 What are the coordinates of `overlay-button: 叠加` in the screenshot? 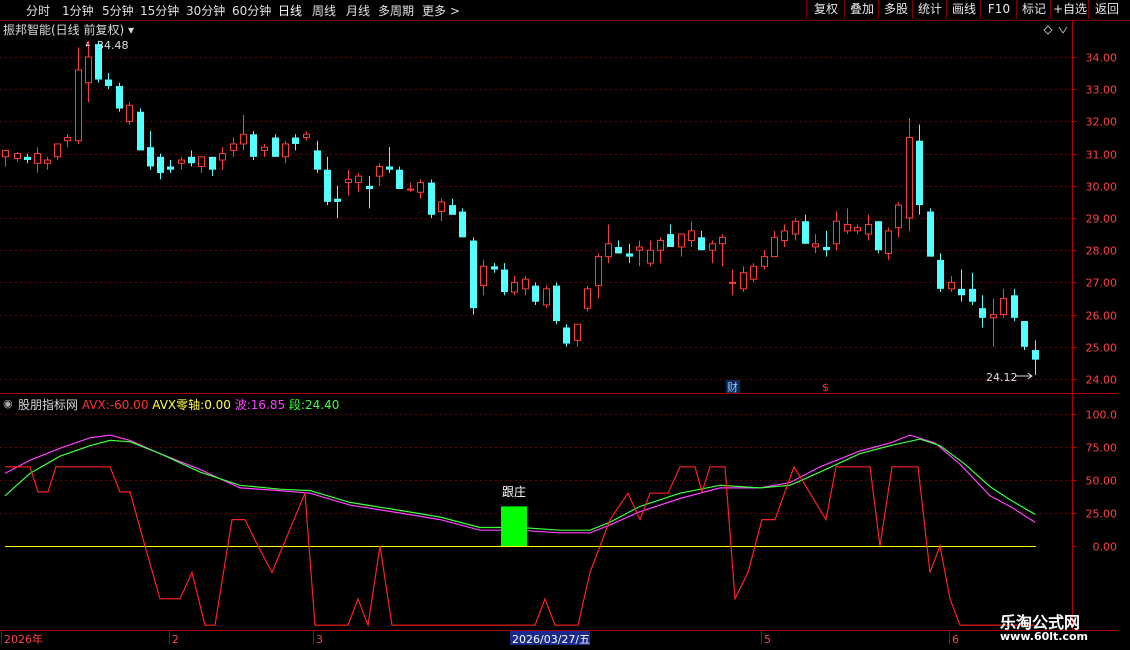 It's located at (861, 9).